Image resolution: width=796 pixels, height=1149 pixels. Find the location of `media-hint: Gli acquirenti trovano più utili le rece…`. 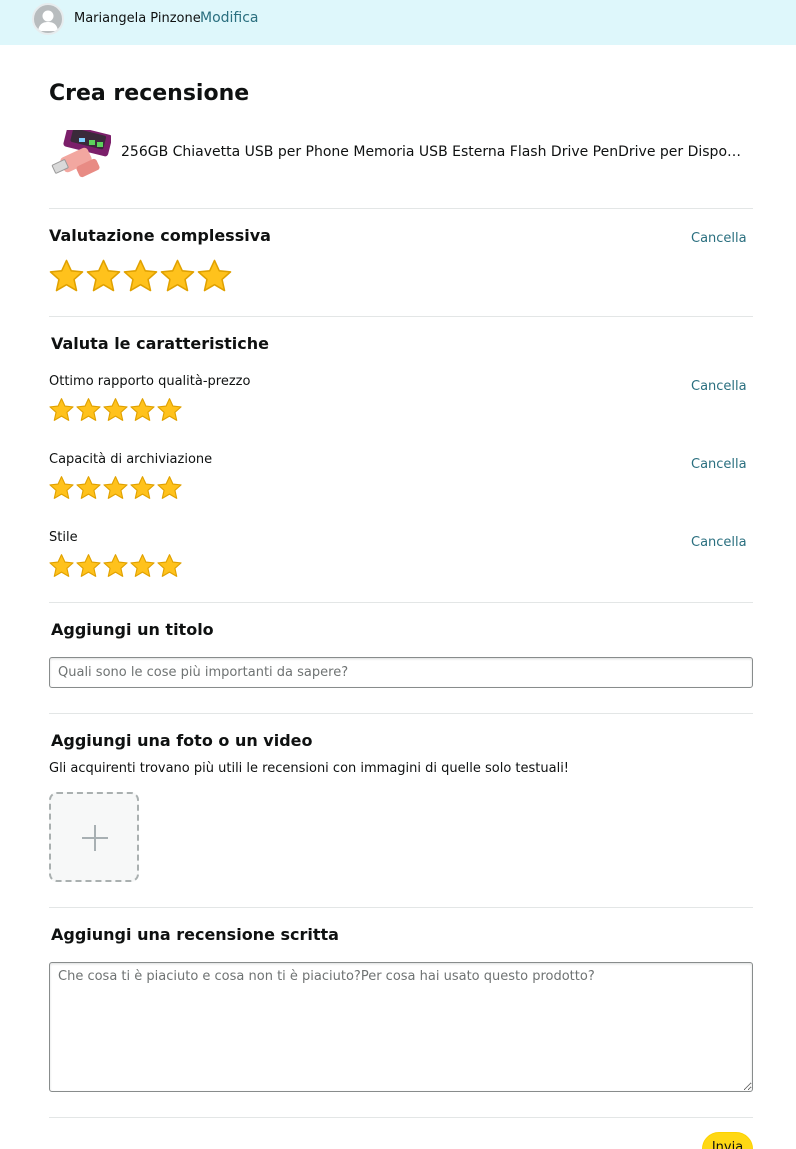

media-hint: Gli acquirenti trovano più utili le rece… is located at coordinates (309, 768).